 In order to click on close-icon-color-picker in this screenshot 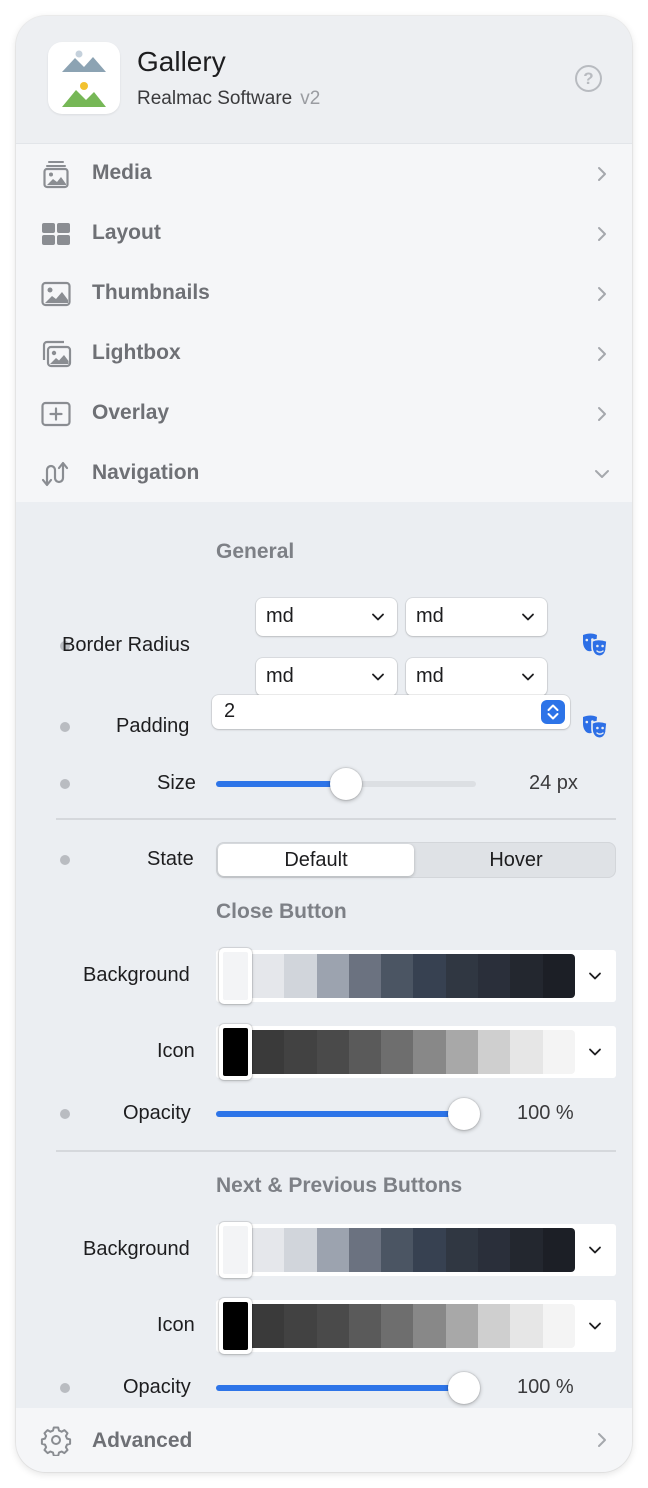, I will do `click(416, 1052)`.